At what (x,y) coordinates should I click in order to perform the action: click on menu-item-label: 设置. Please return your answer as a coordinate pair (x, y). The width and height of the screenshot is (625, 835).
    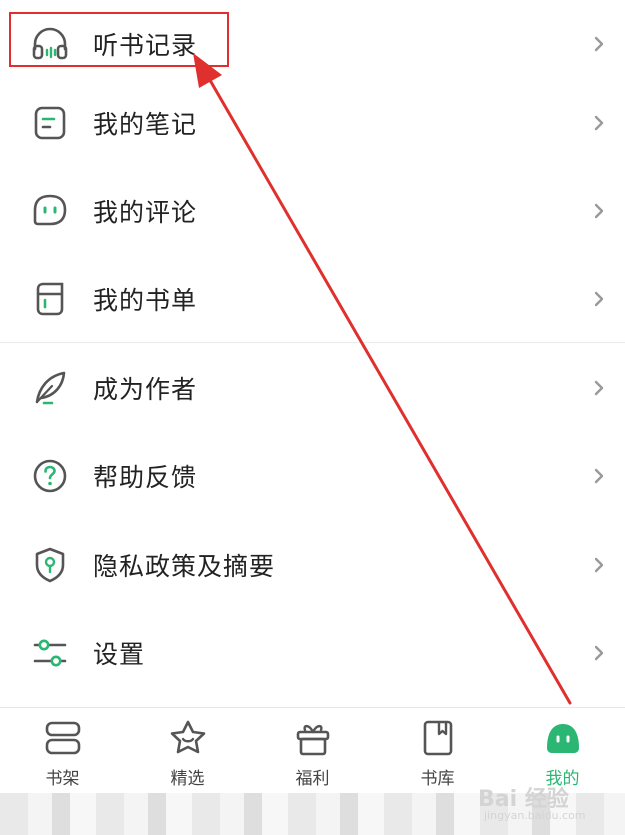
    Looking at the image, I should click on (119, 654).